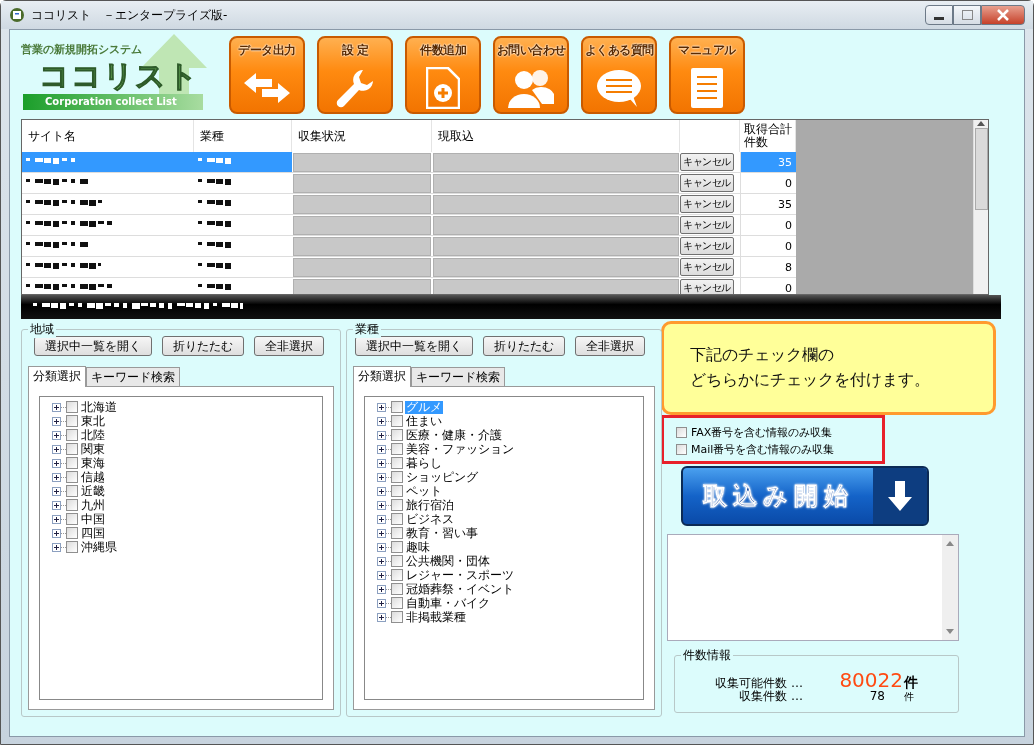 This screenshot has height=745, width=1034. Describe the element at coordinates (442, 533) in the screenshot. I see `tree-item: 教育・習い事` at that location.